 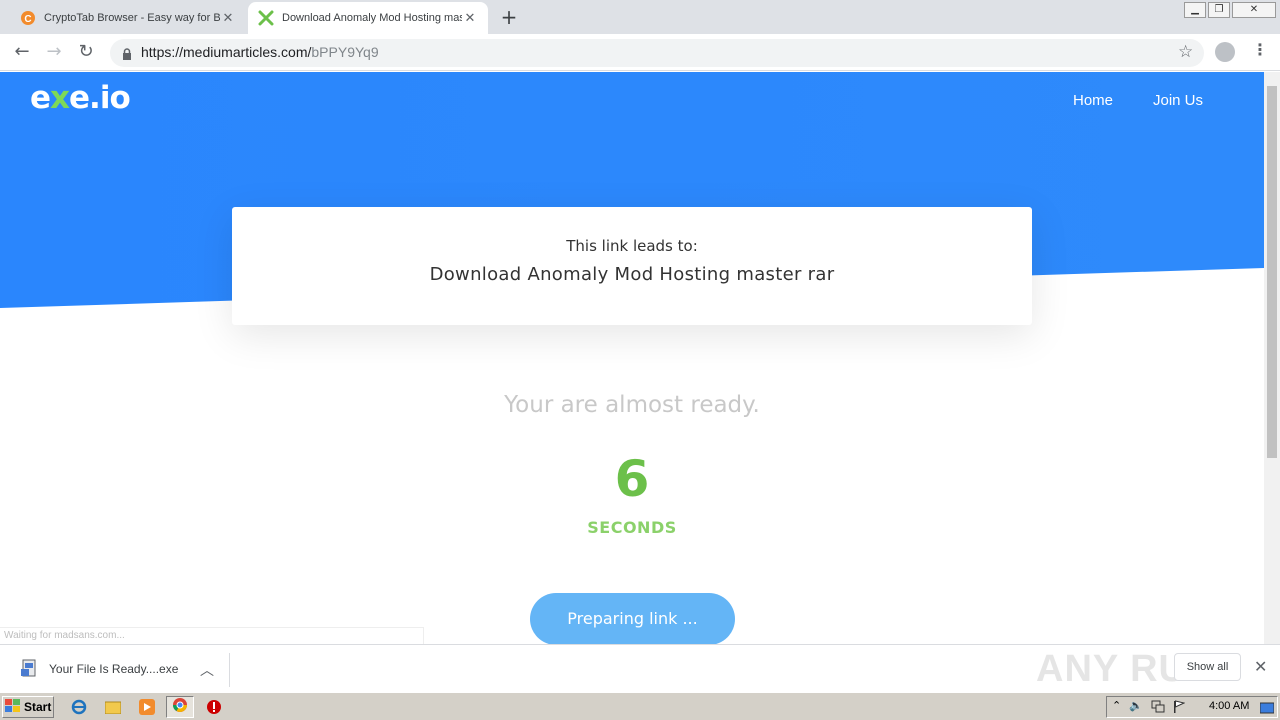 What do you see at coordinates (214, 707) in the screenshot?
I see `stop-icon` at bounding box center [214, 707].